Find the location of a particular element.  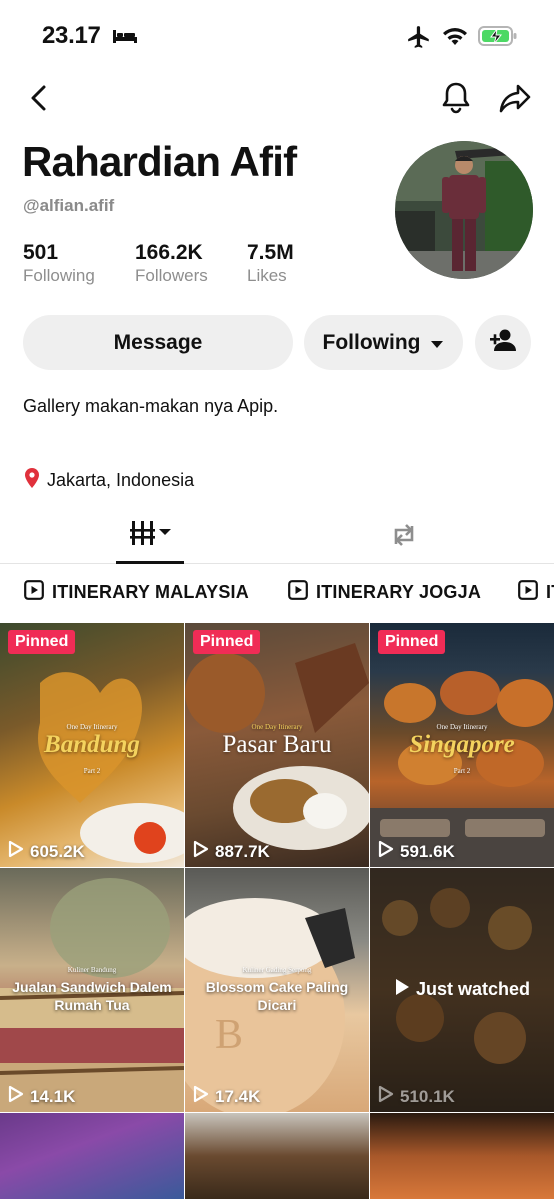

stat-value: 501 is located at coordinates (41, 252).